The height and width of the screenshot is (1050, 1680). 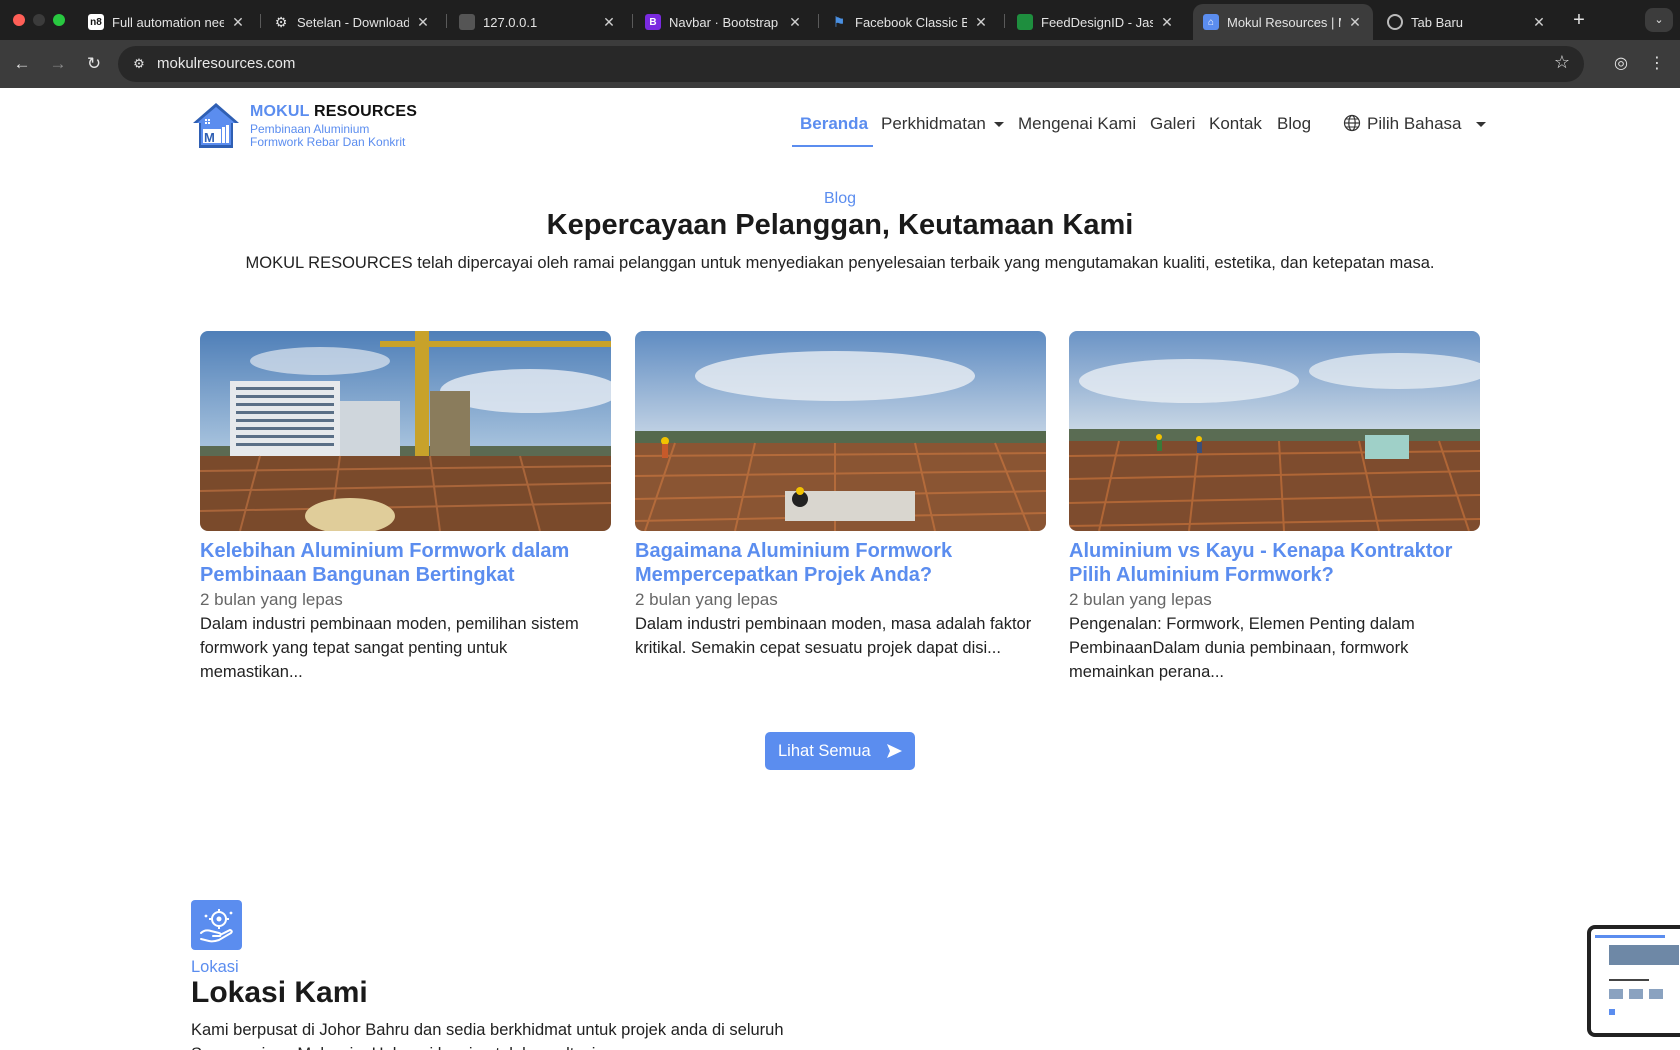 I want to click on nav-item-label: Perkhidmatan, so click(x=933, y=123).